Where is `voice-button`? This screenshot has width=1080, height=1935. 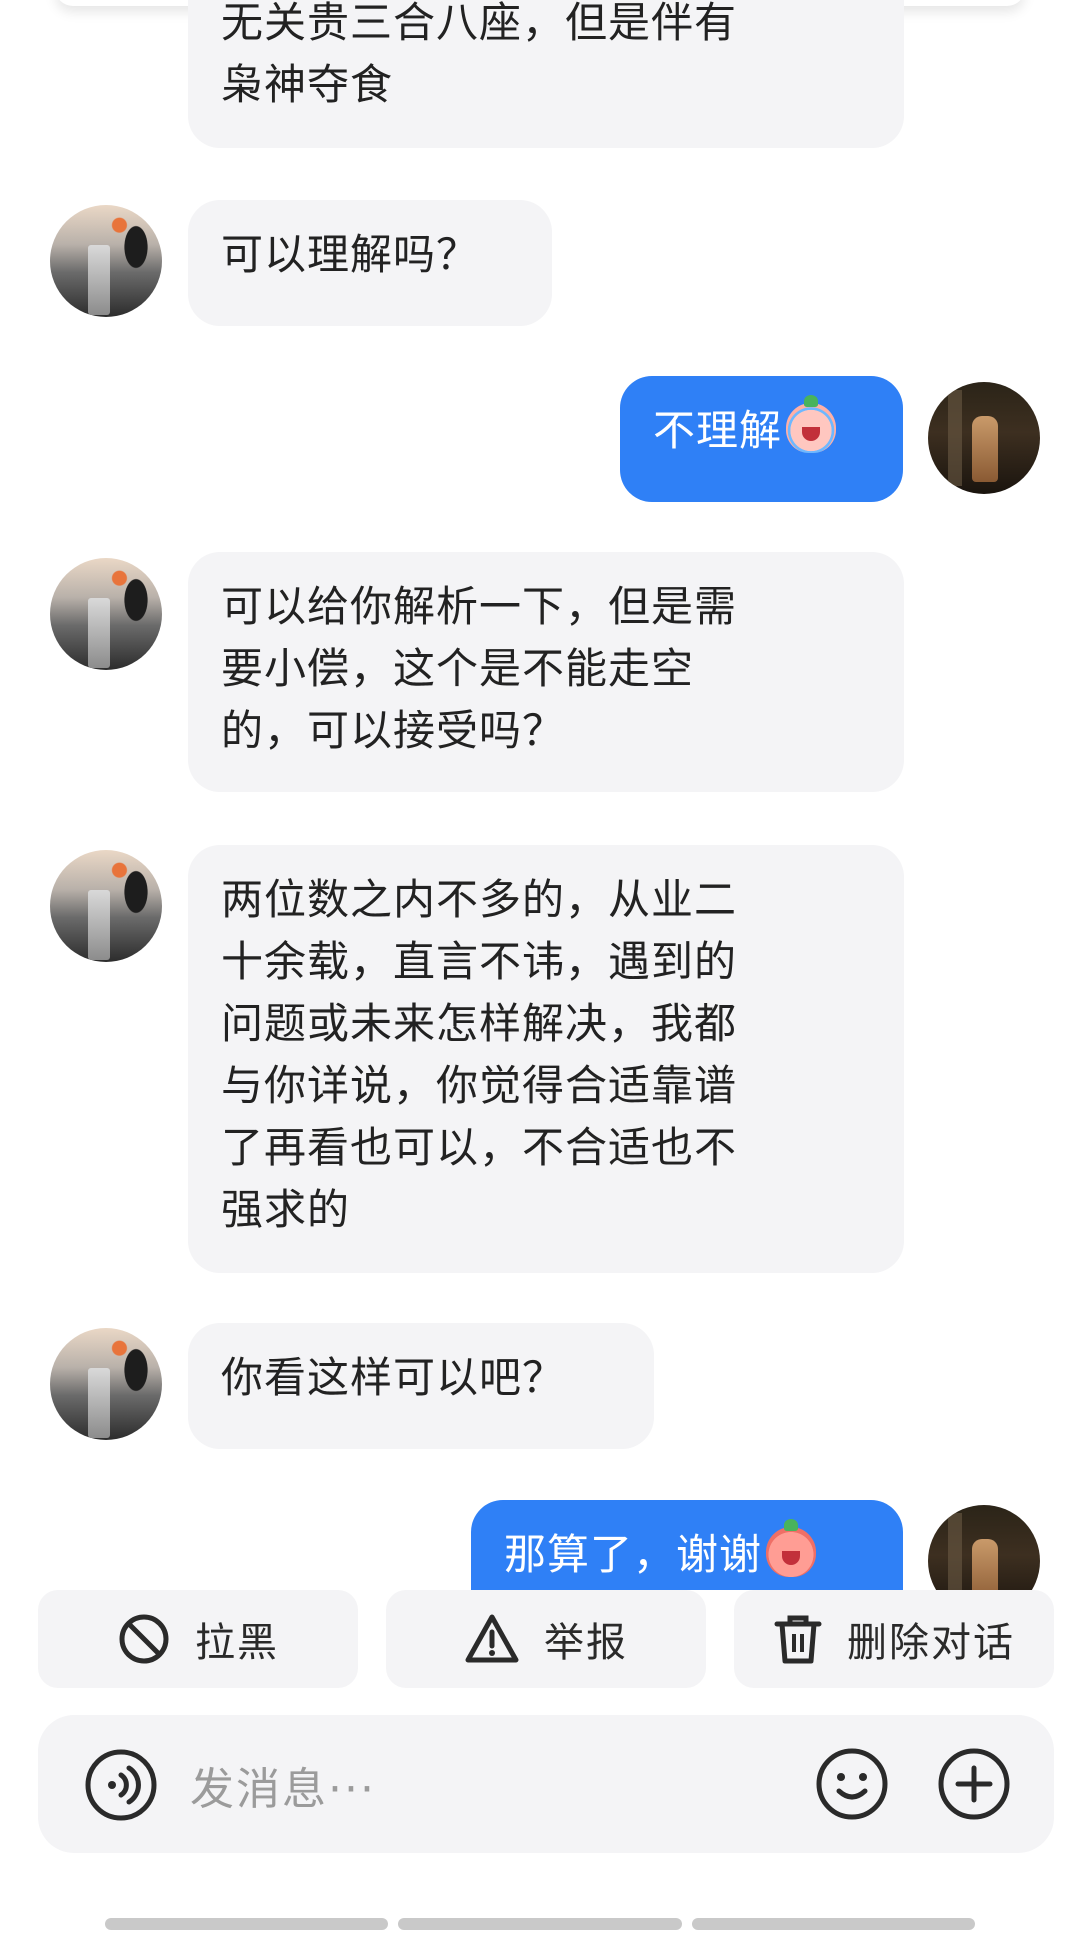 voice-button is located at coordinates (121, 1787).